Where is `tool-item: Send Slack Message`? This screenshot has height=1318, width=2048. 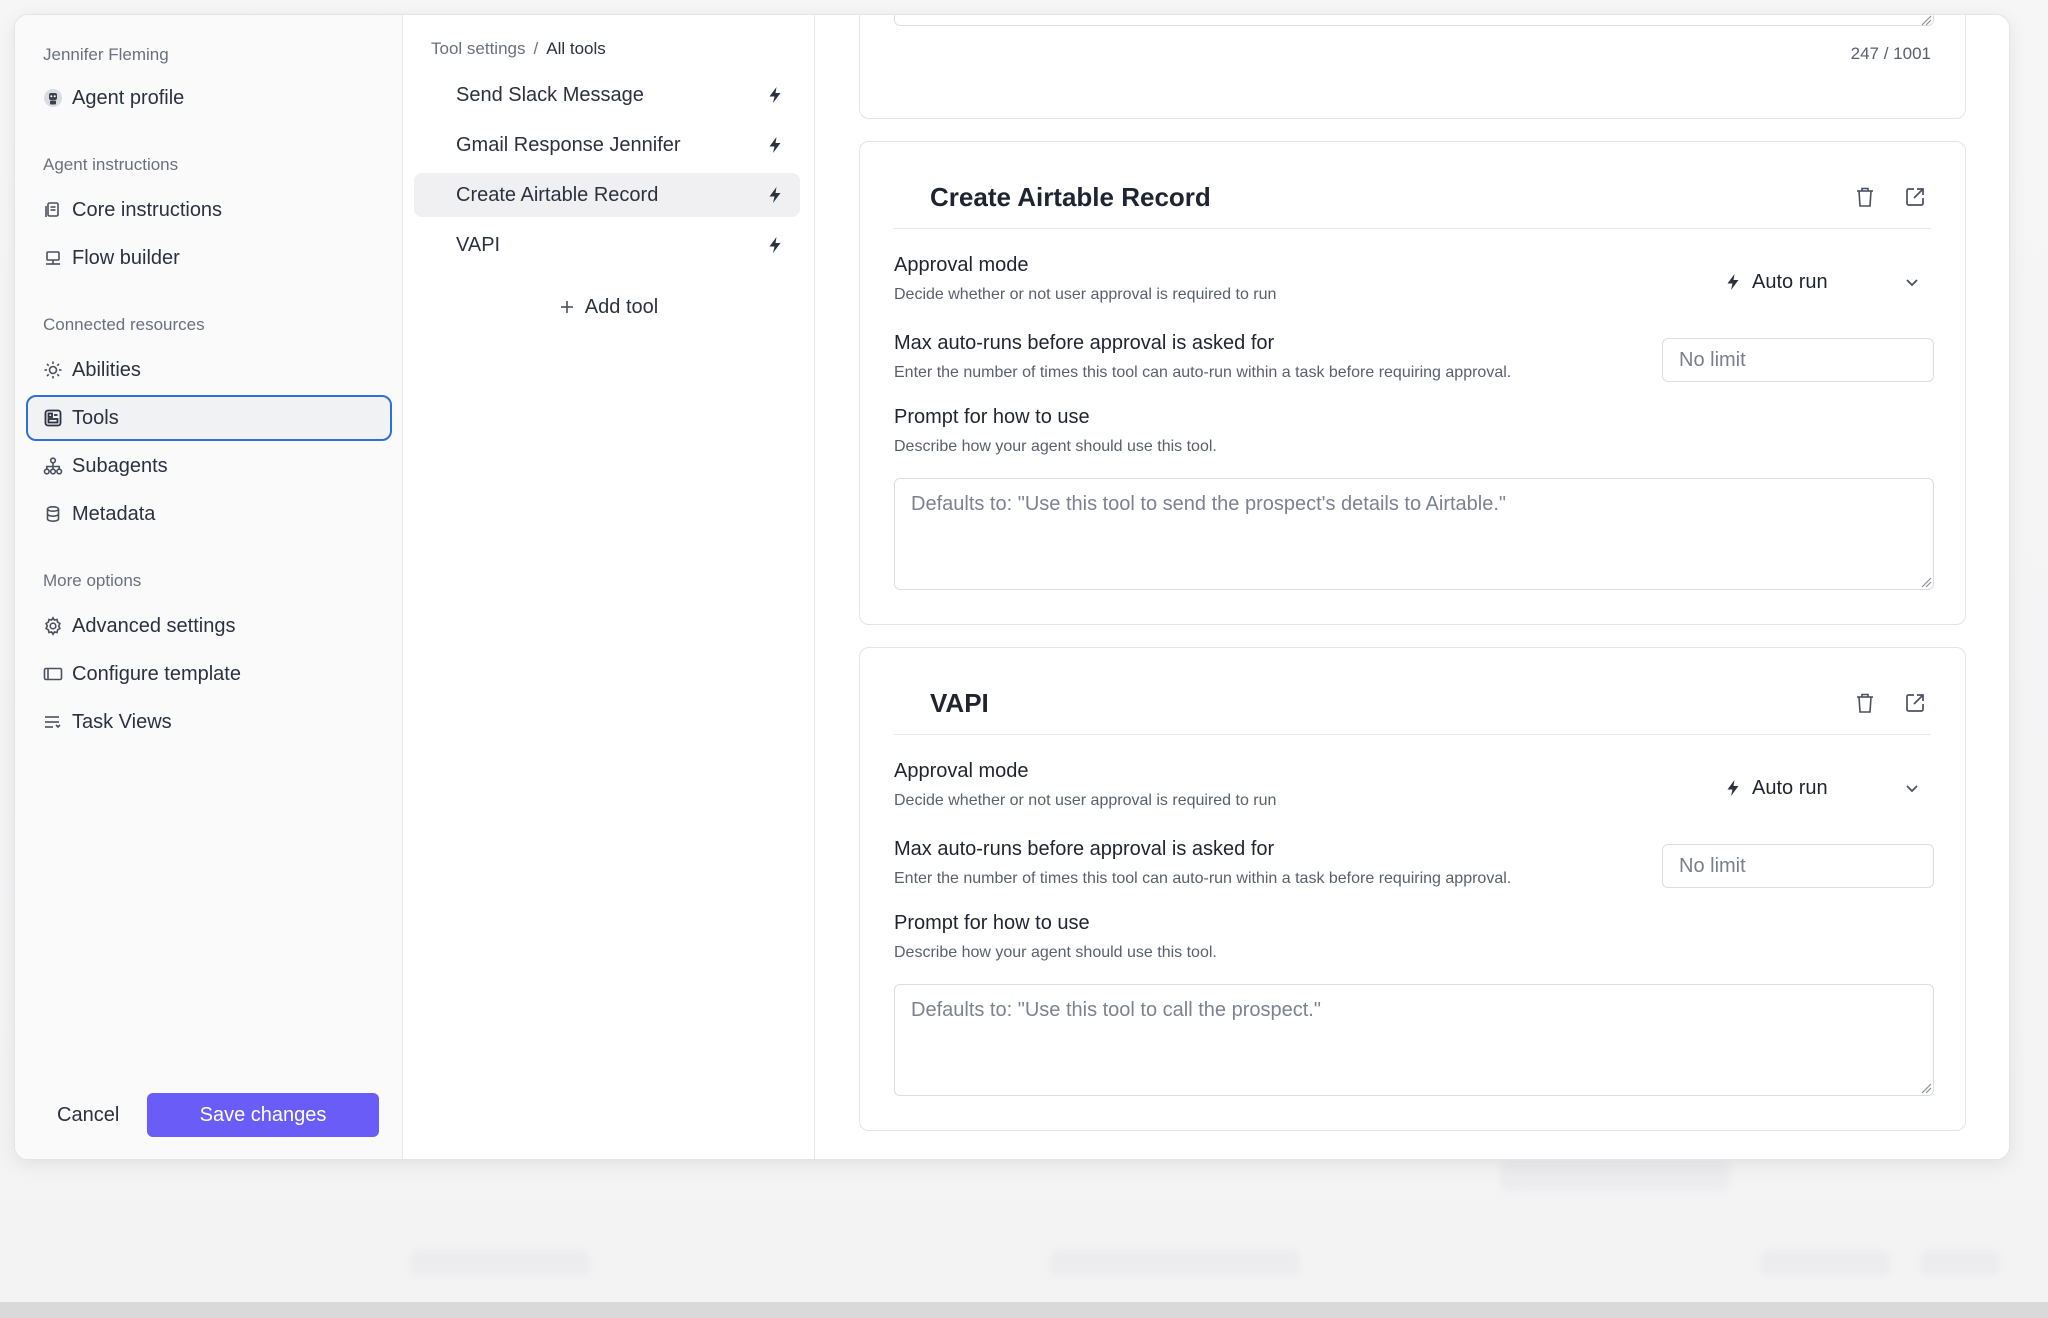 tool-item: Send Slack Message is located at coordinates (607, 95).